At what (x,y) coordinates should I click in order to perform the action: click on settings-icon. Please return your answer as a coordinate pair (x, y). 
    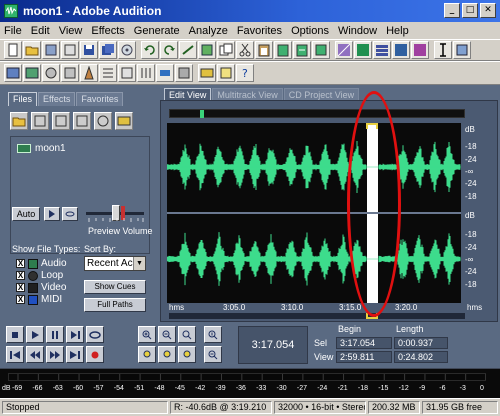
    Looking at the image, I should click on (70, 73).